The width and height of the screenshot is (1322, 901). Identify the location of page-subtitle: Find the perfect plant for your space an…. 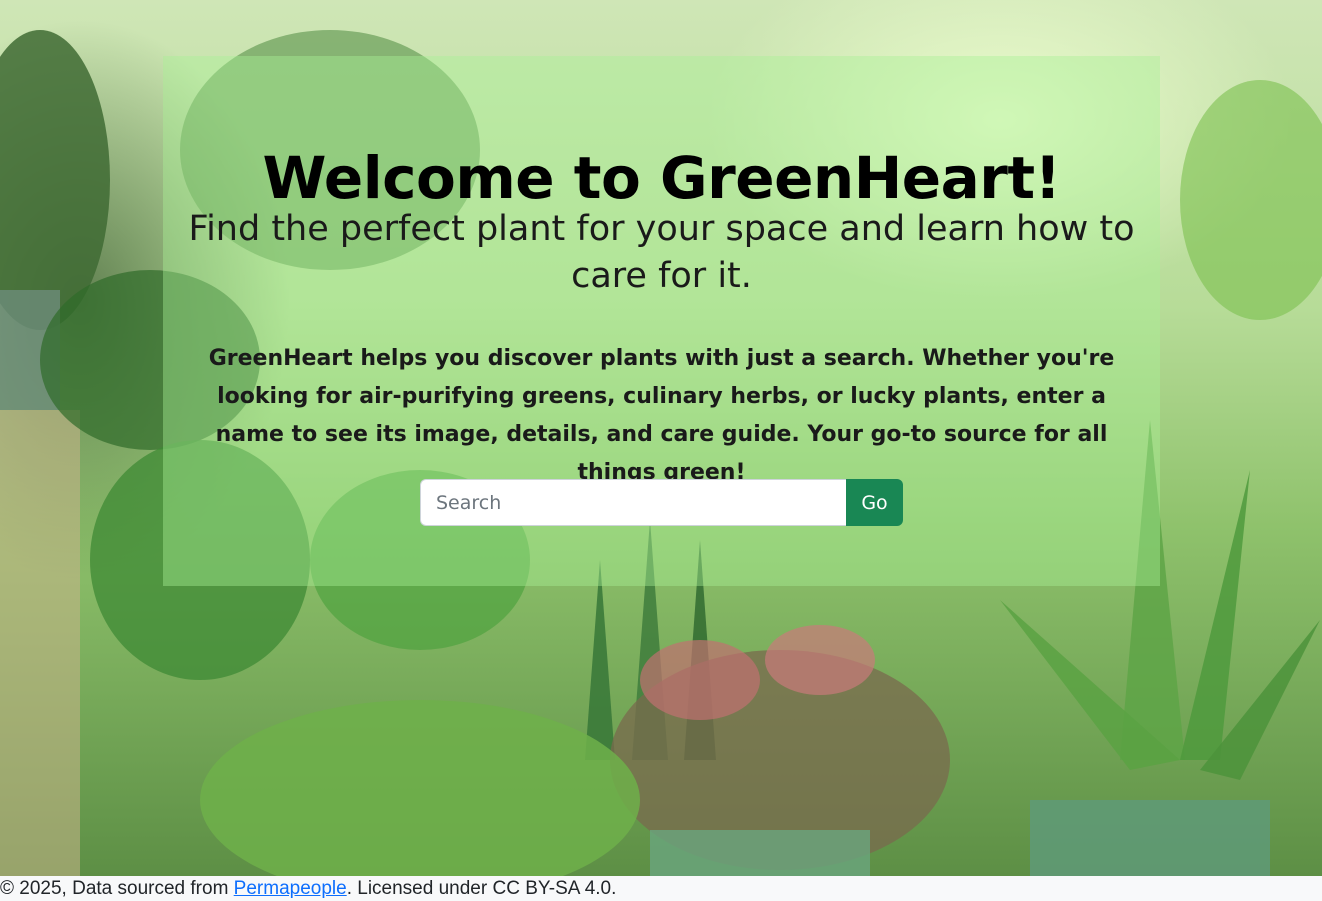
(661, 252).